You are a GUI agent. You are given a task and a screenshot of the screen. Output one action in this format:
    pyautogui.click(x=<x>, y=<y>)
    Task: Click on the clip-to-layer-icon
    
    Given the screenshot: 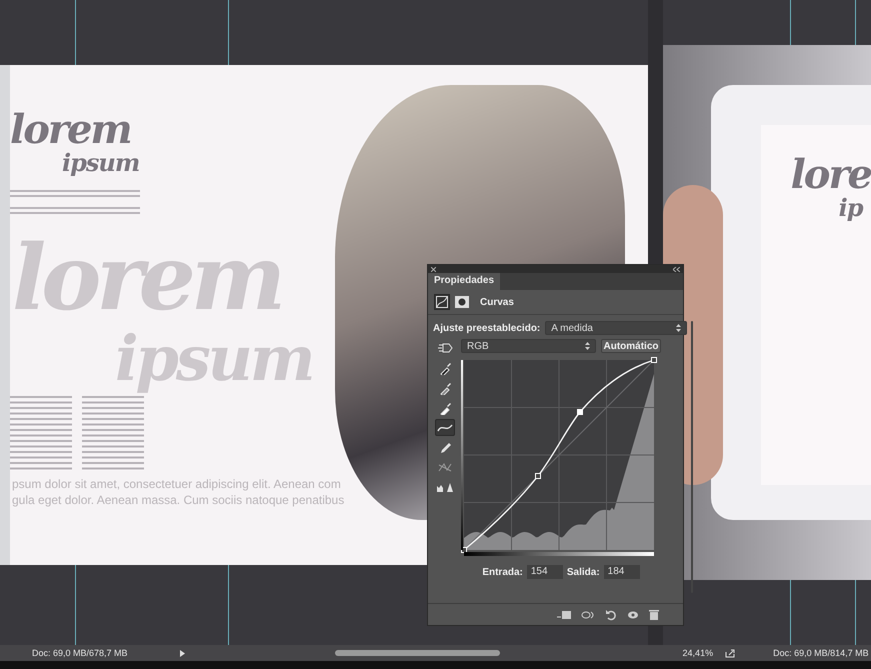 What is the action you would take?
    pyautogui.click(x=564, y=615)
    